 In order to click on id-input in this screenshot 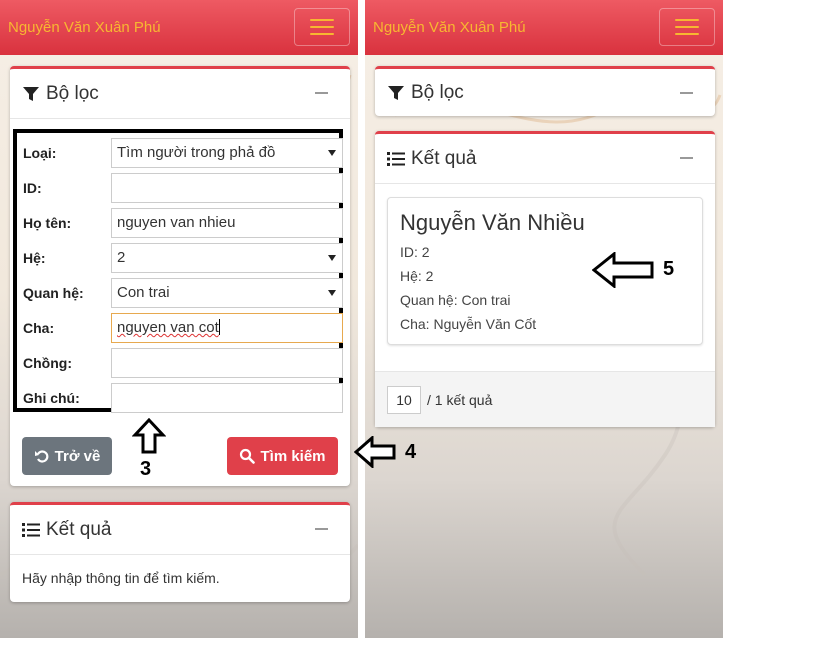, I will do `click(227, 188)`.